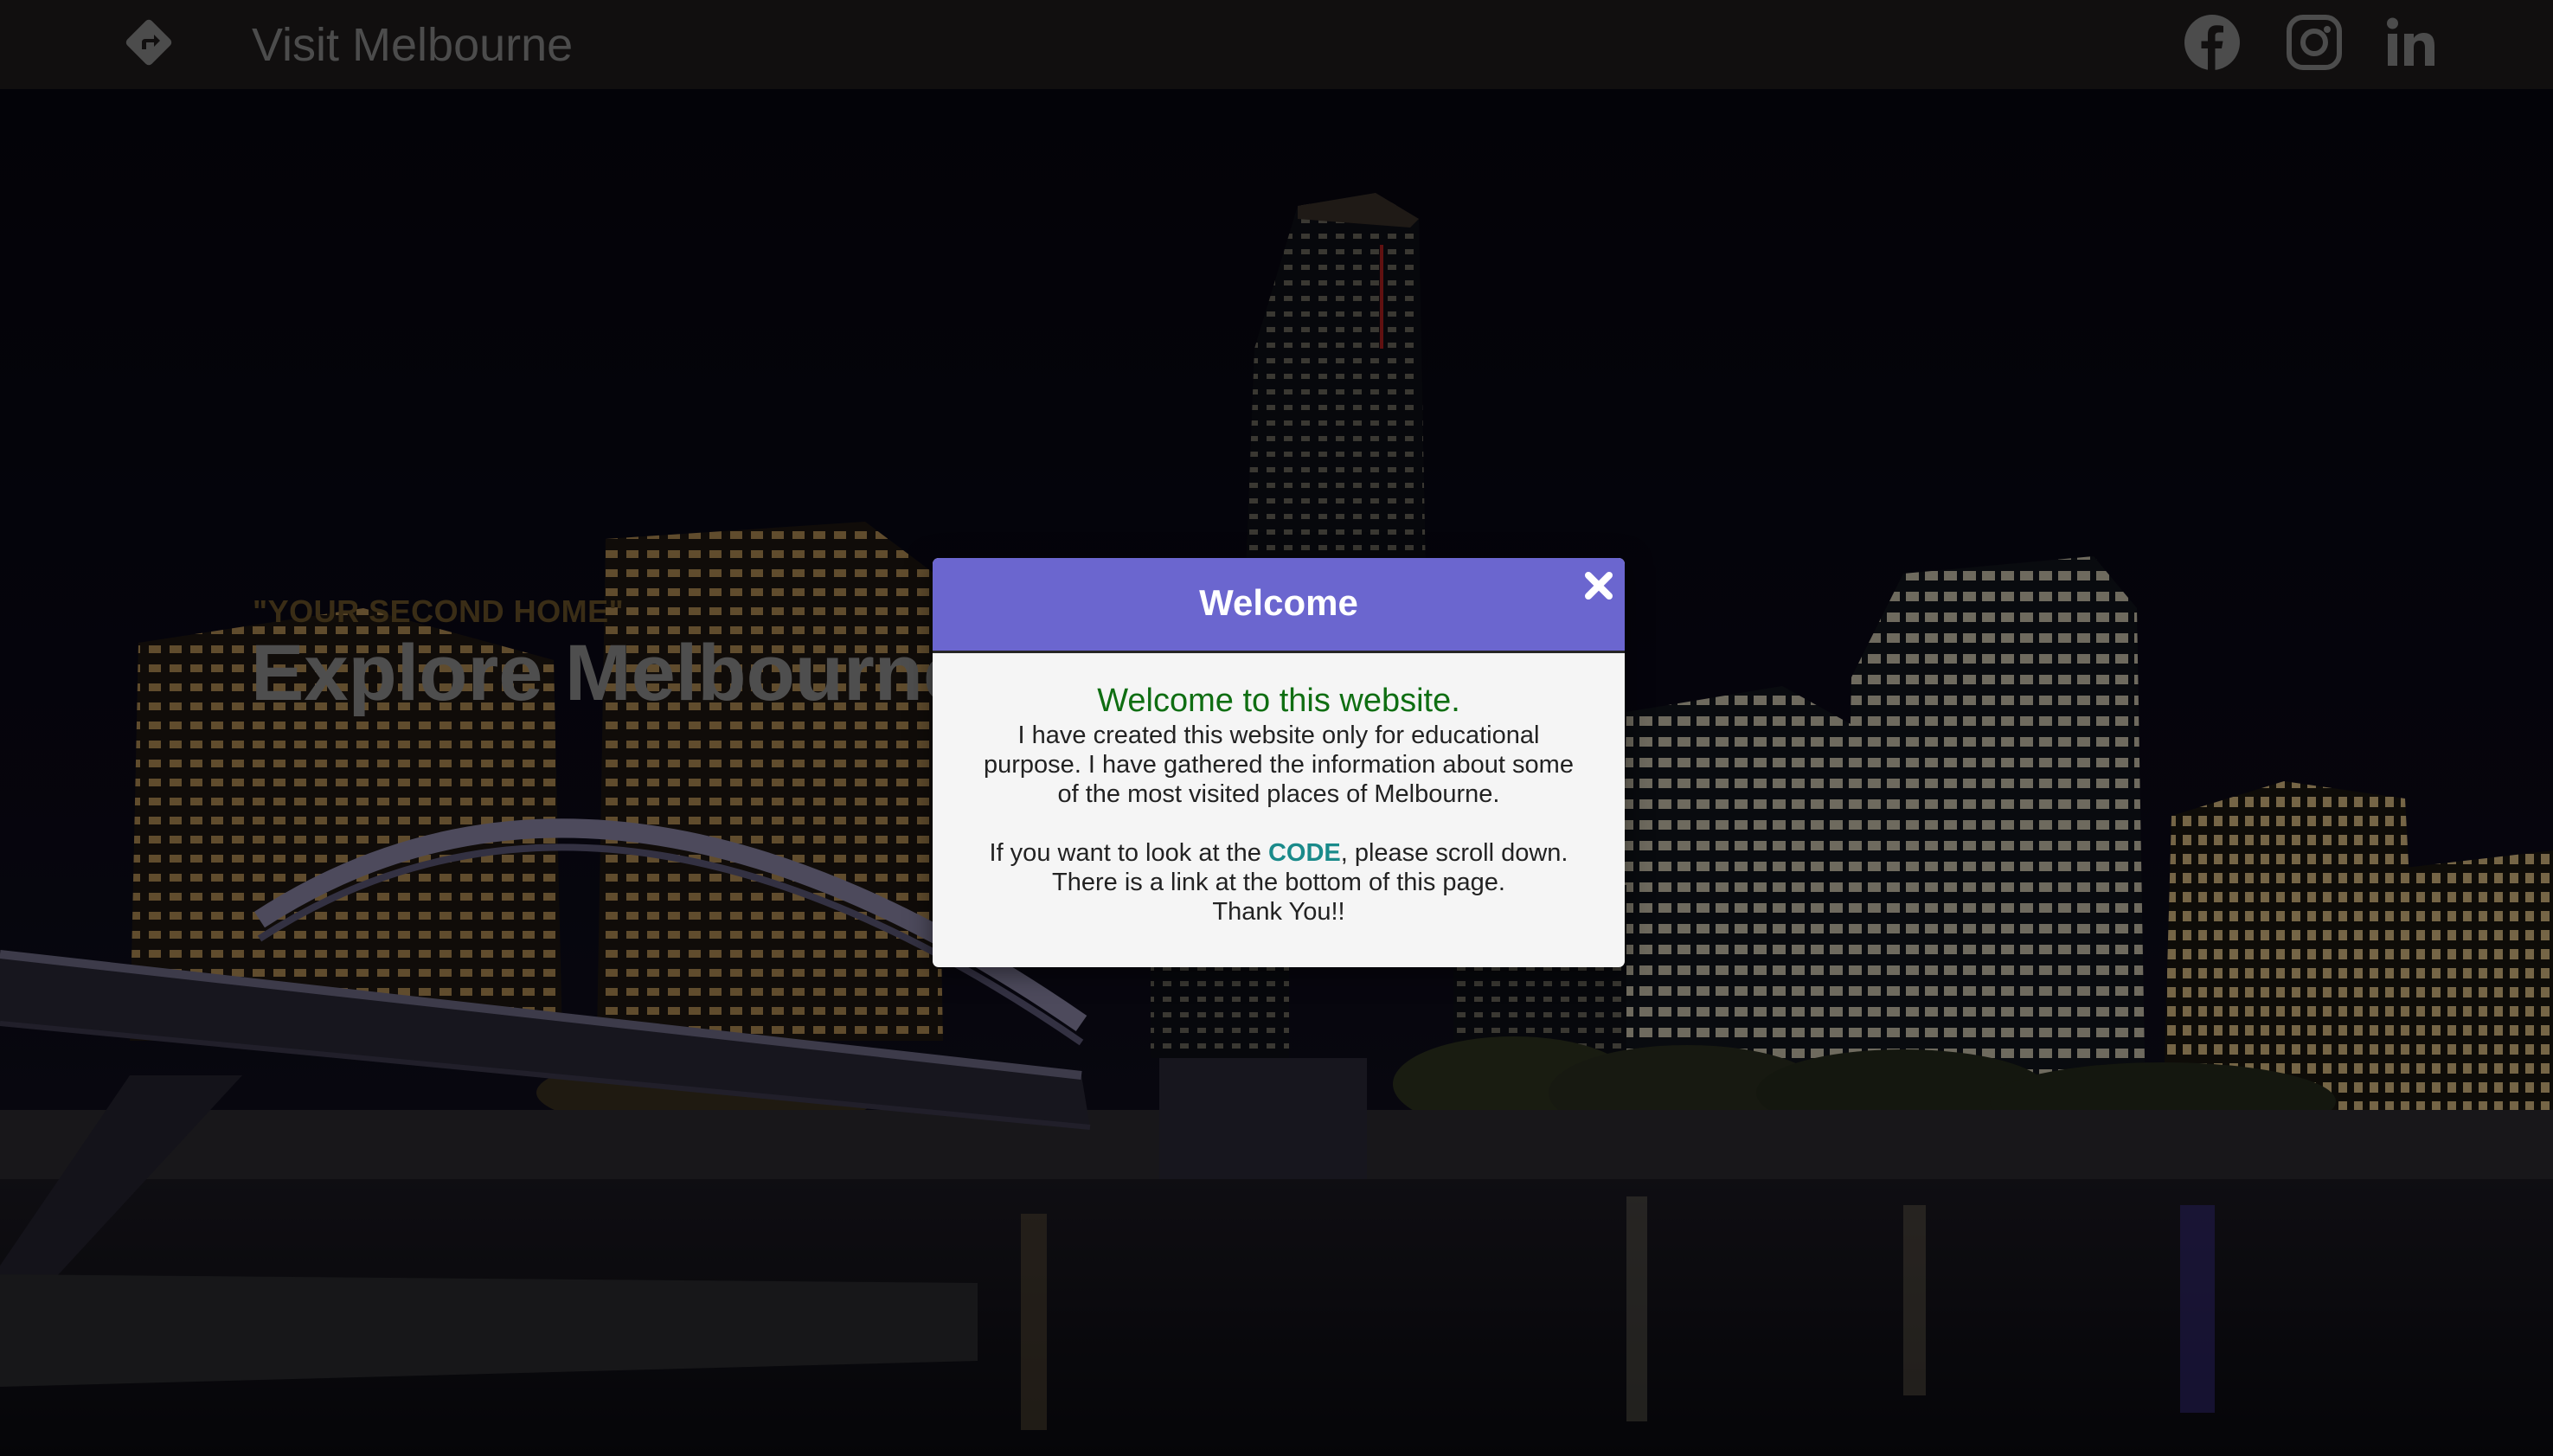  Describe the element at coordinates (1278, 794) in the screenshot. I see `modal-line-3: of the most visited places of Melbourne.` at that location.